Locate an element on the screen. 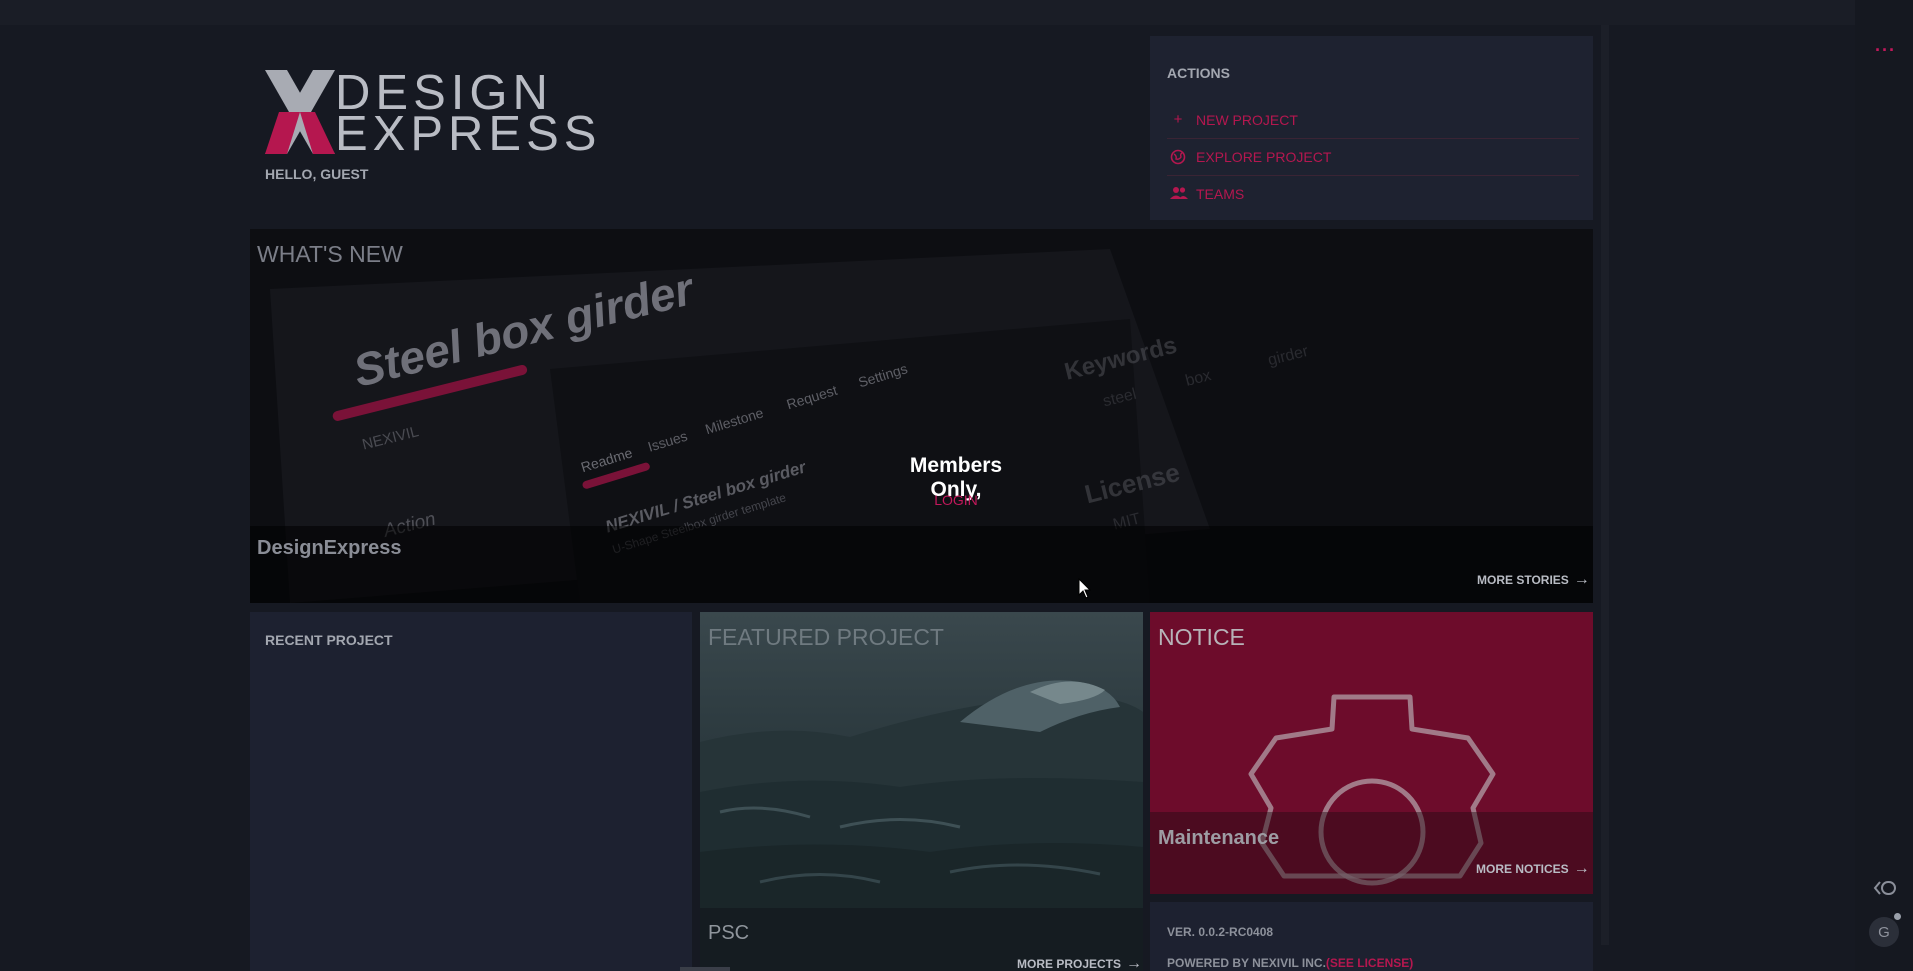 The width and height of the screenshot is (1913, 971). notice-caption-band is located at coordinates (1371, 853).